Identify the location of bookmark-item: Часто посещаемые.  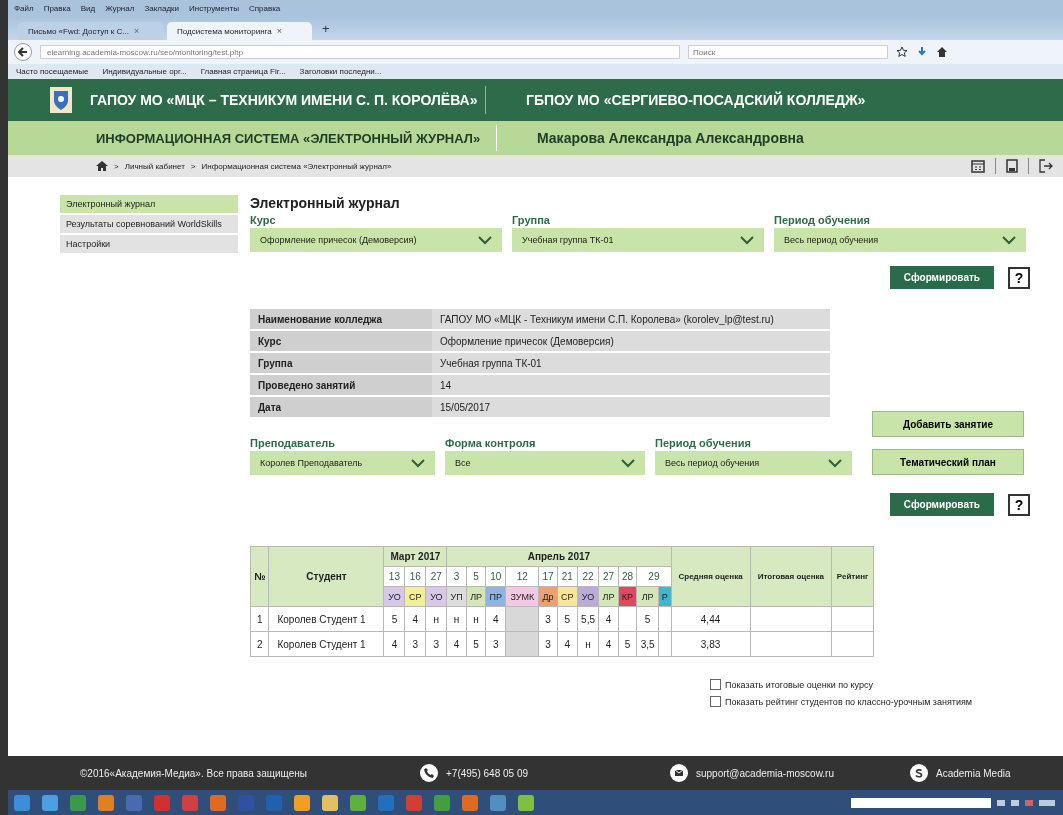
(52, 71).